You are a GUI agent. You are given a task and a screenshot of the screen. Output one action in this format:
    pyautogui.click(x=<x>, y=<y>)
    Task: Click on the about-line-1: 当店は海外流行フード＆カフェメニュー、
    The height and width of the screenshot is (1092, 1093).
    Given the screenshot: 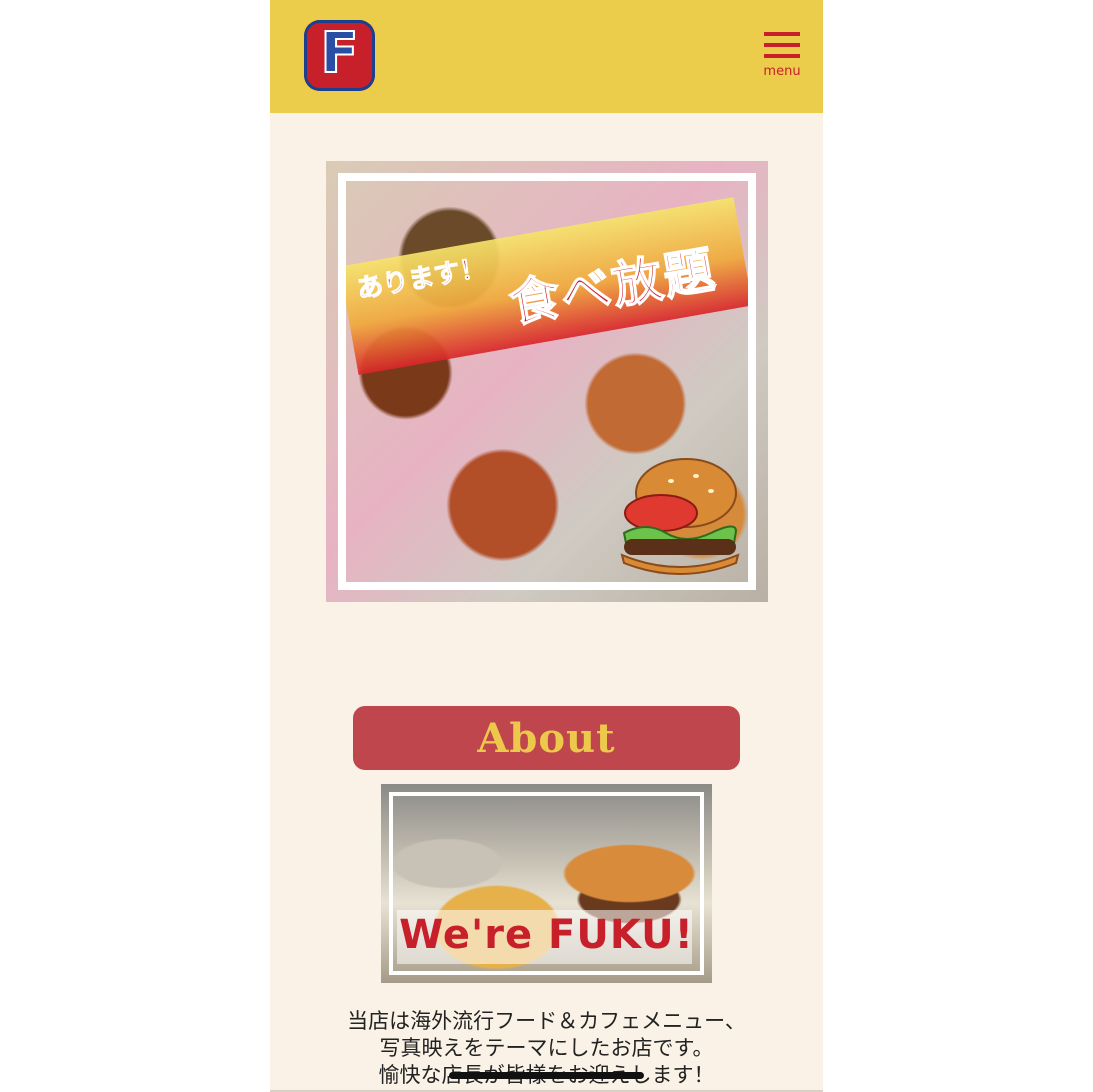 What is the action you would take?
    pyautogui.click(x=546, y=1021)
    